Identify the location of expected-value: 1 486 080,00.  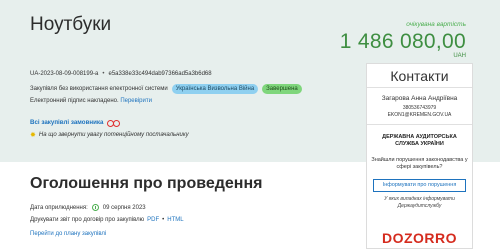
(402, 41).